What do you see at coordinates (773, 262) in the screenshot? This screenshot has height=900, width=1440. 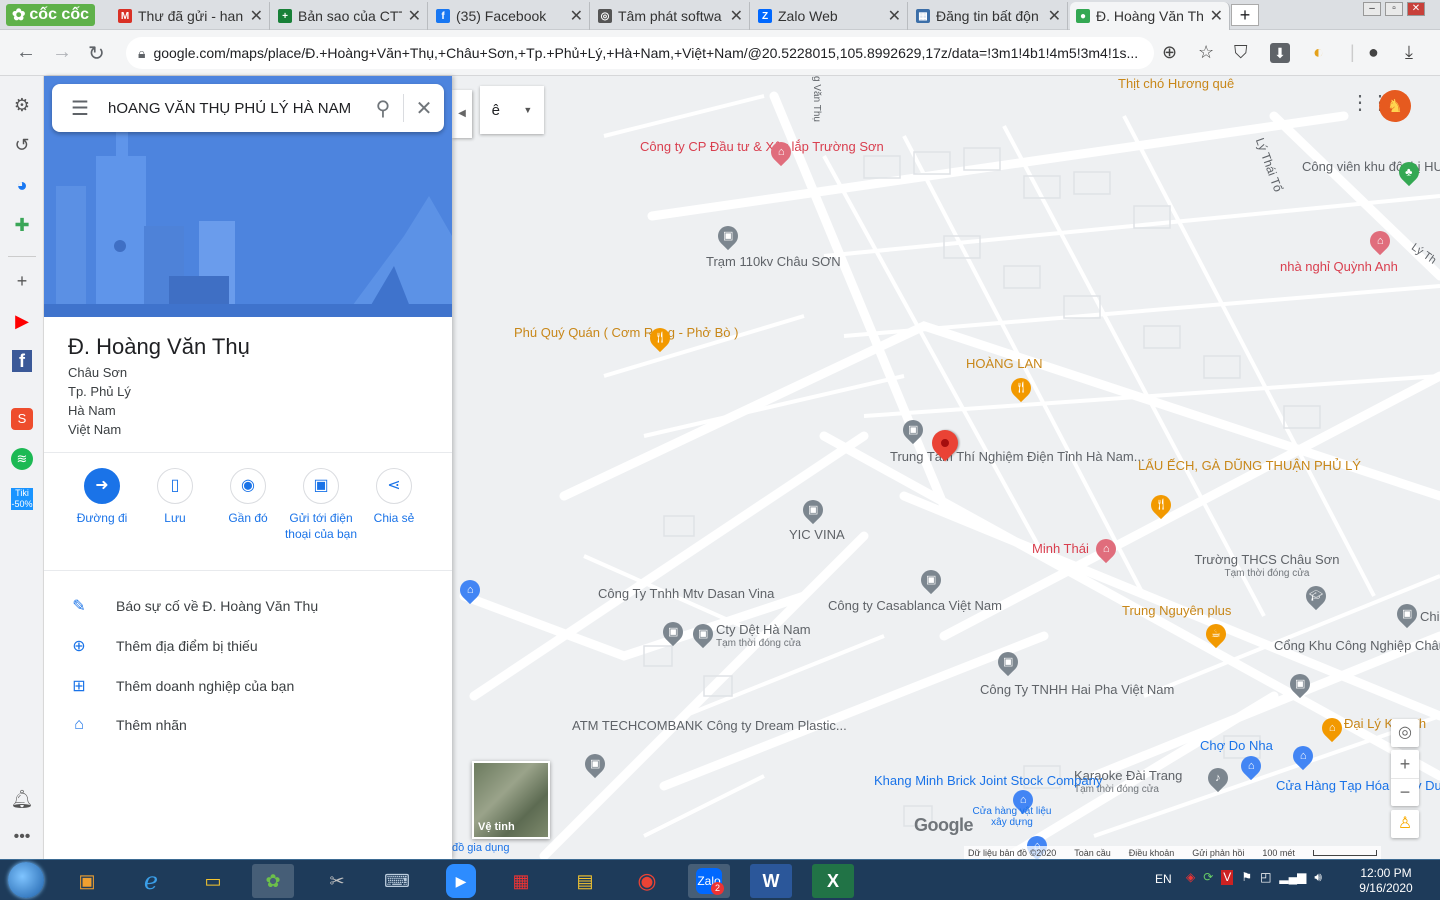 I see `poi-label: Trạm 110kv Châu SƠN` at bounding box center [773, 262].